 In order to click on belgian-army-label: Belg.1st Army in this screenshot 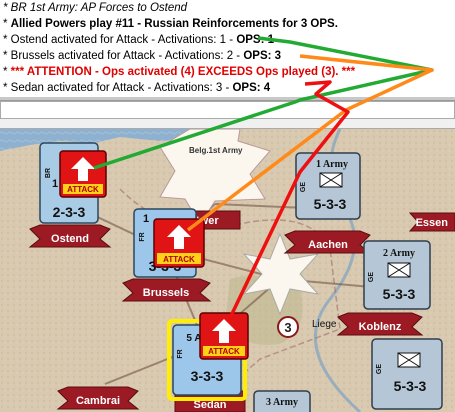, I will do `click(216, 150)`.